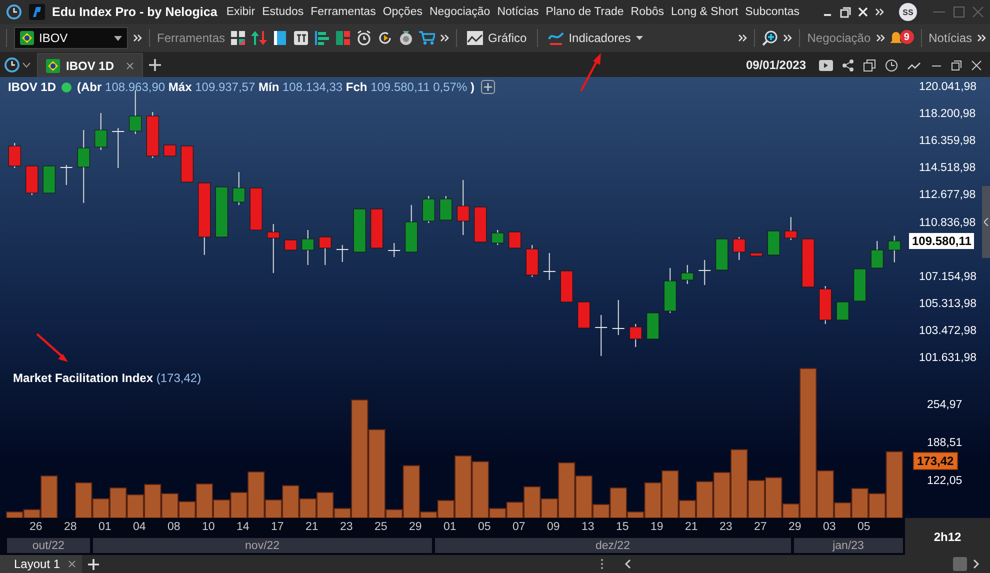 The height and width of the screenshot is (573, 990). I want to click on date-axis-label: 09, so click(553, 527).